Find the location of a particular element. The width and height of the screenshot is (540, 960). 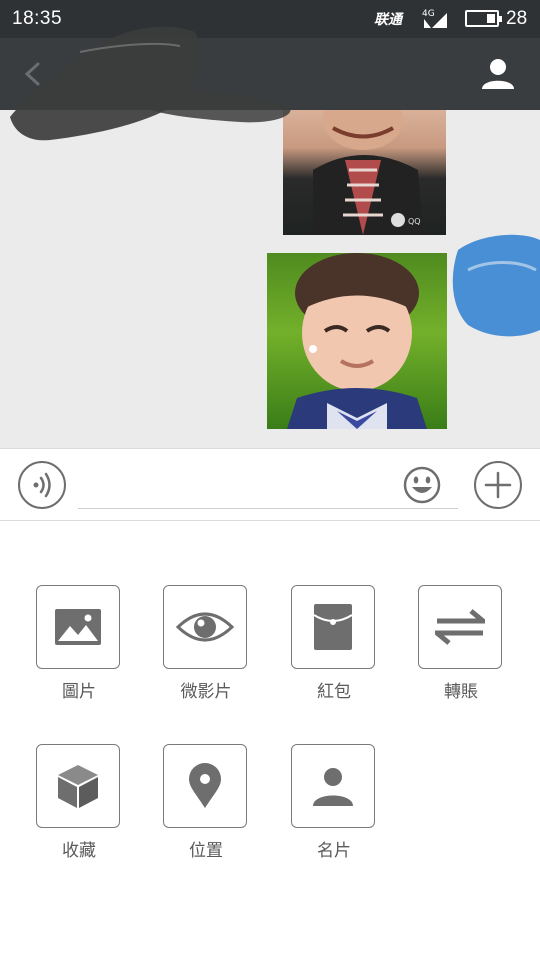

tile-red-envelope: 紅包 is located at coordinates (334, 643).